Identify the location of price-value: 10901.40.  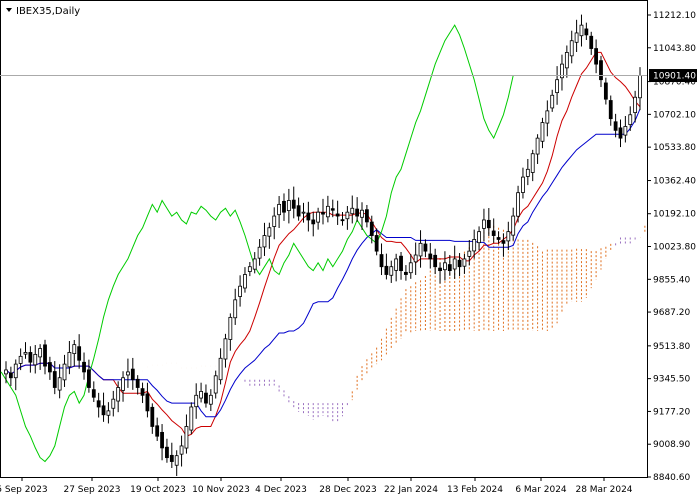
(674, 77).